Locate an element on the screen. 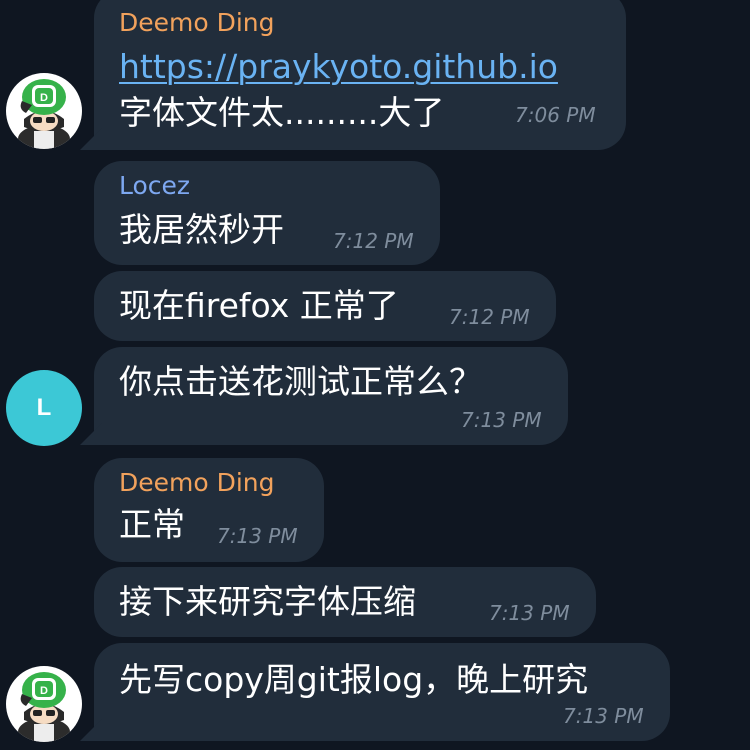  message-link: https://praykyoto.github.io is located at coordinates (338, 67).